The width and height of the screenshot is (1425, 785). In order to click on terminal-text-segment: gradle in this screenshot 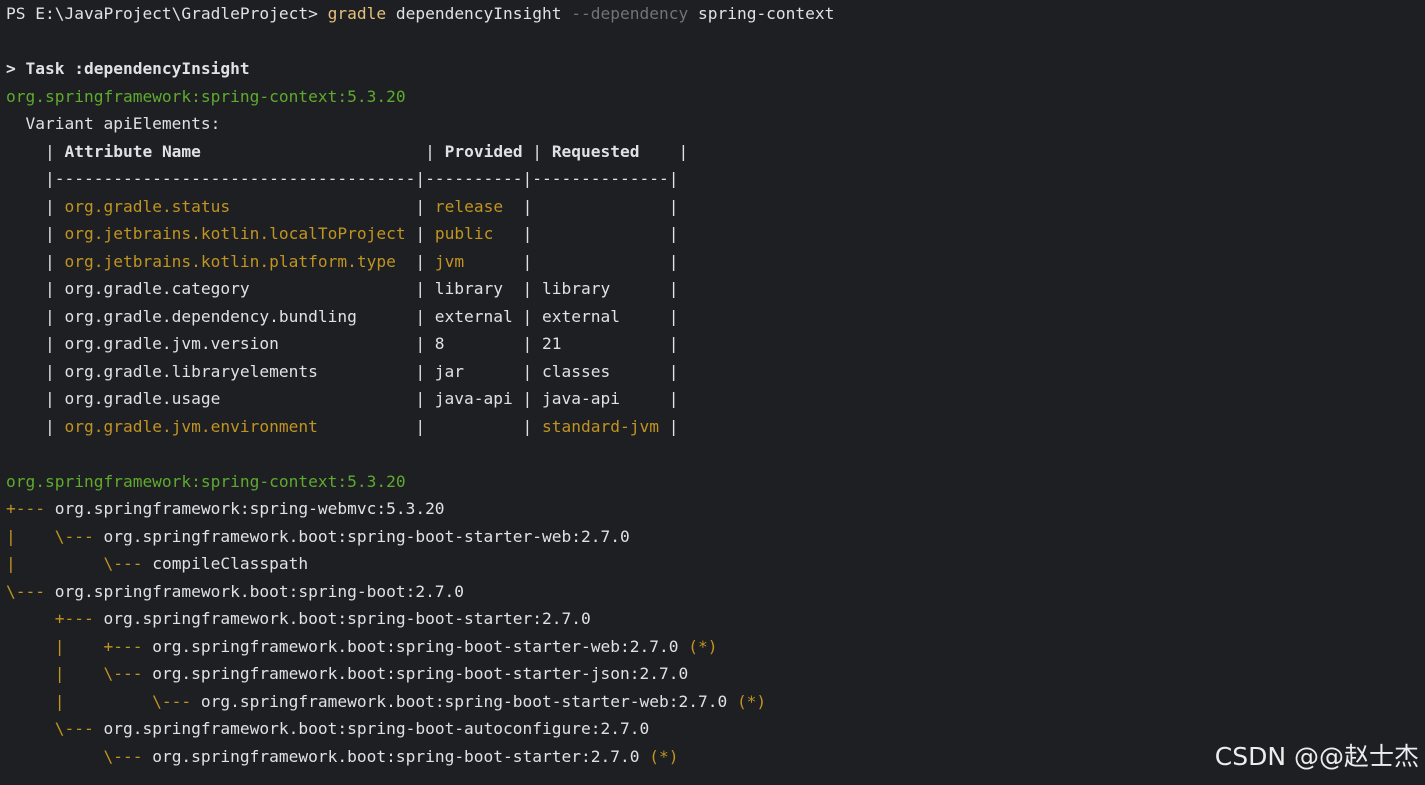, I will do `click(357, 13)`.